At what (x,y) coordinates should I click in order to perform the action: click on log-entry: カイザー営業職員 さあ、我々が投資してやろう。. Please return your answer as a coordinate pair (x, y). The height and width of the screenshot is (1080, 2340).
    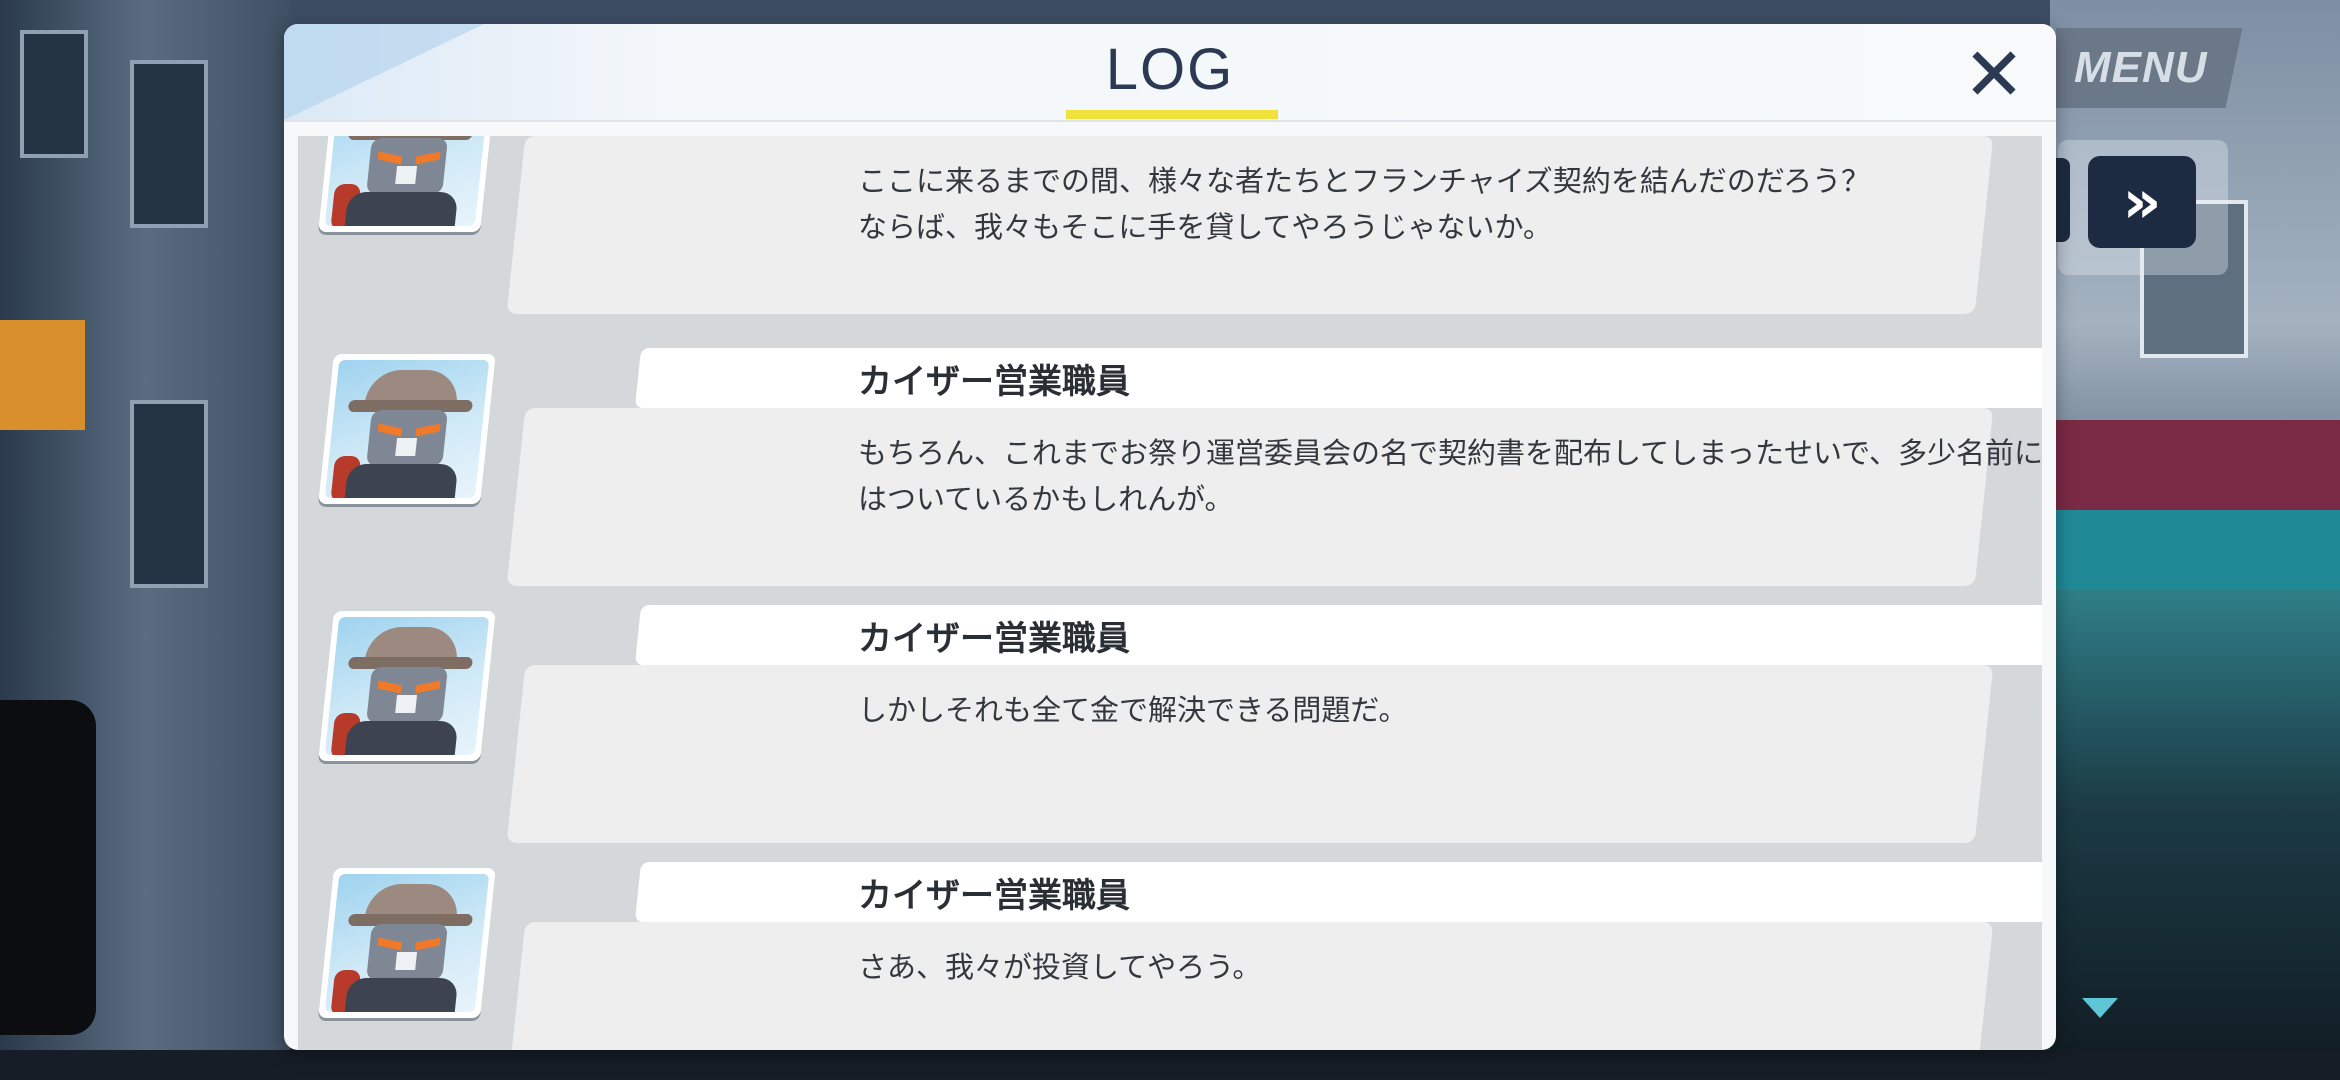
    Looking at the image, I should click on (1170, 956).